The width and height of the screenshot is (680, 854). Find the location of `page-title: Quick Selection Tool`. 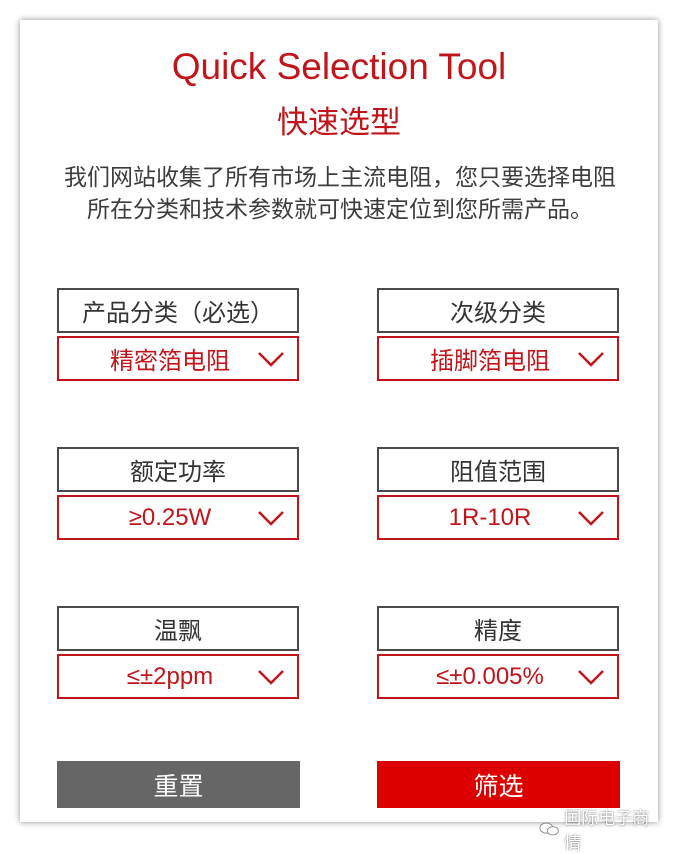

page-title: Quick Selection Tool is located at coordinates (339, 66).